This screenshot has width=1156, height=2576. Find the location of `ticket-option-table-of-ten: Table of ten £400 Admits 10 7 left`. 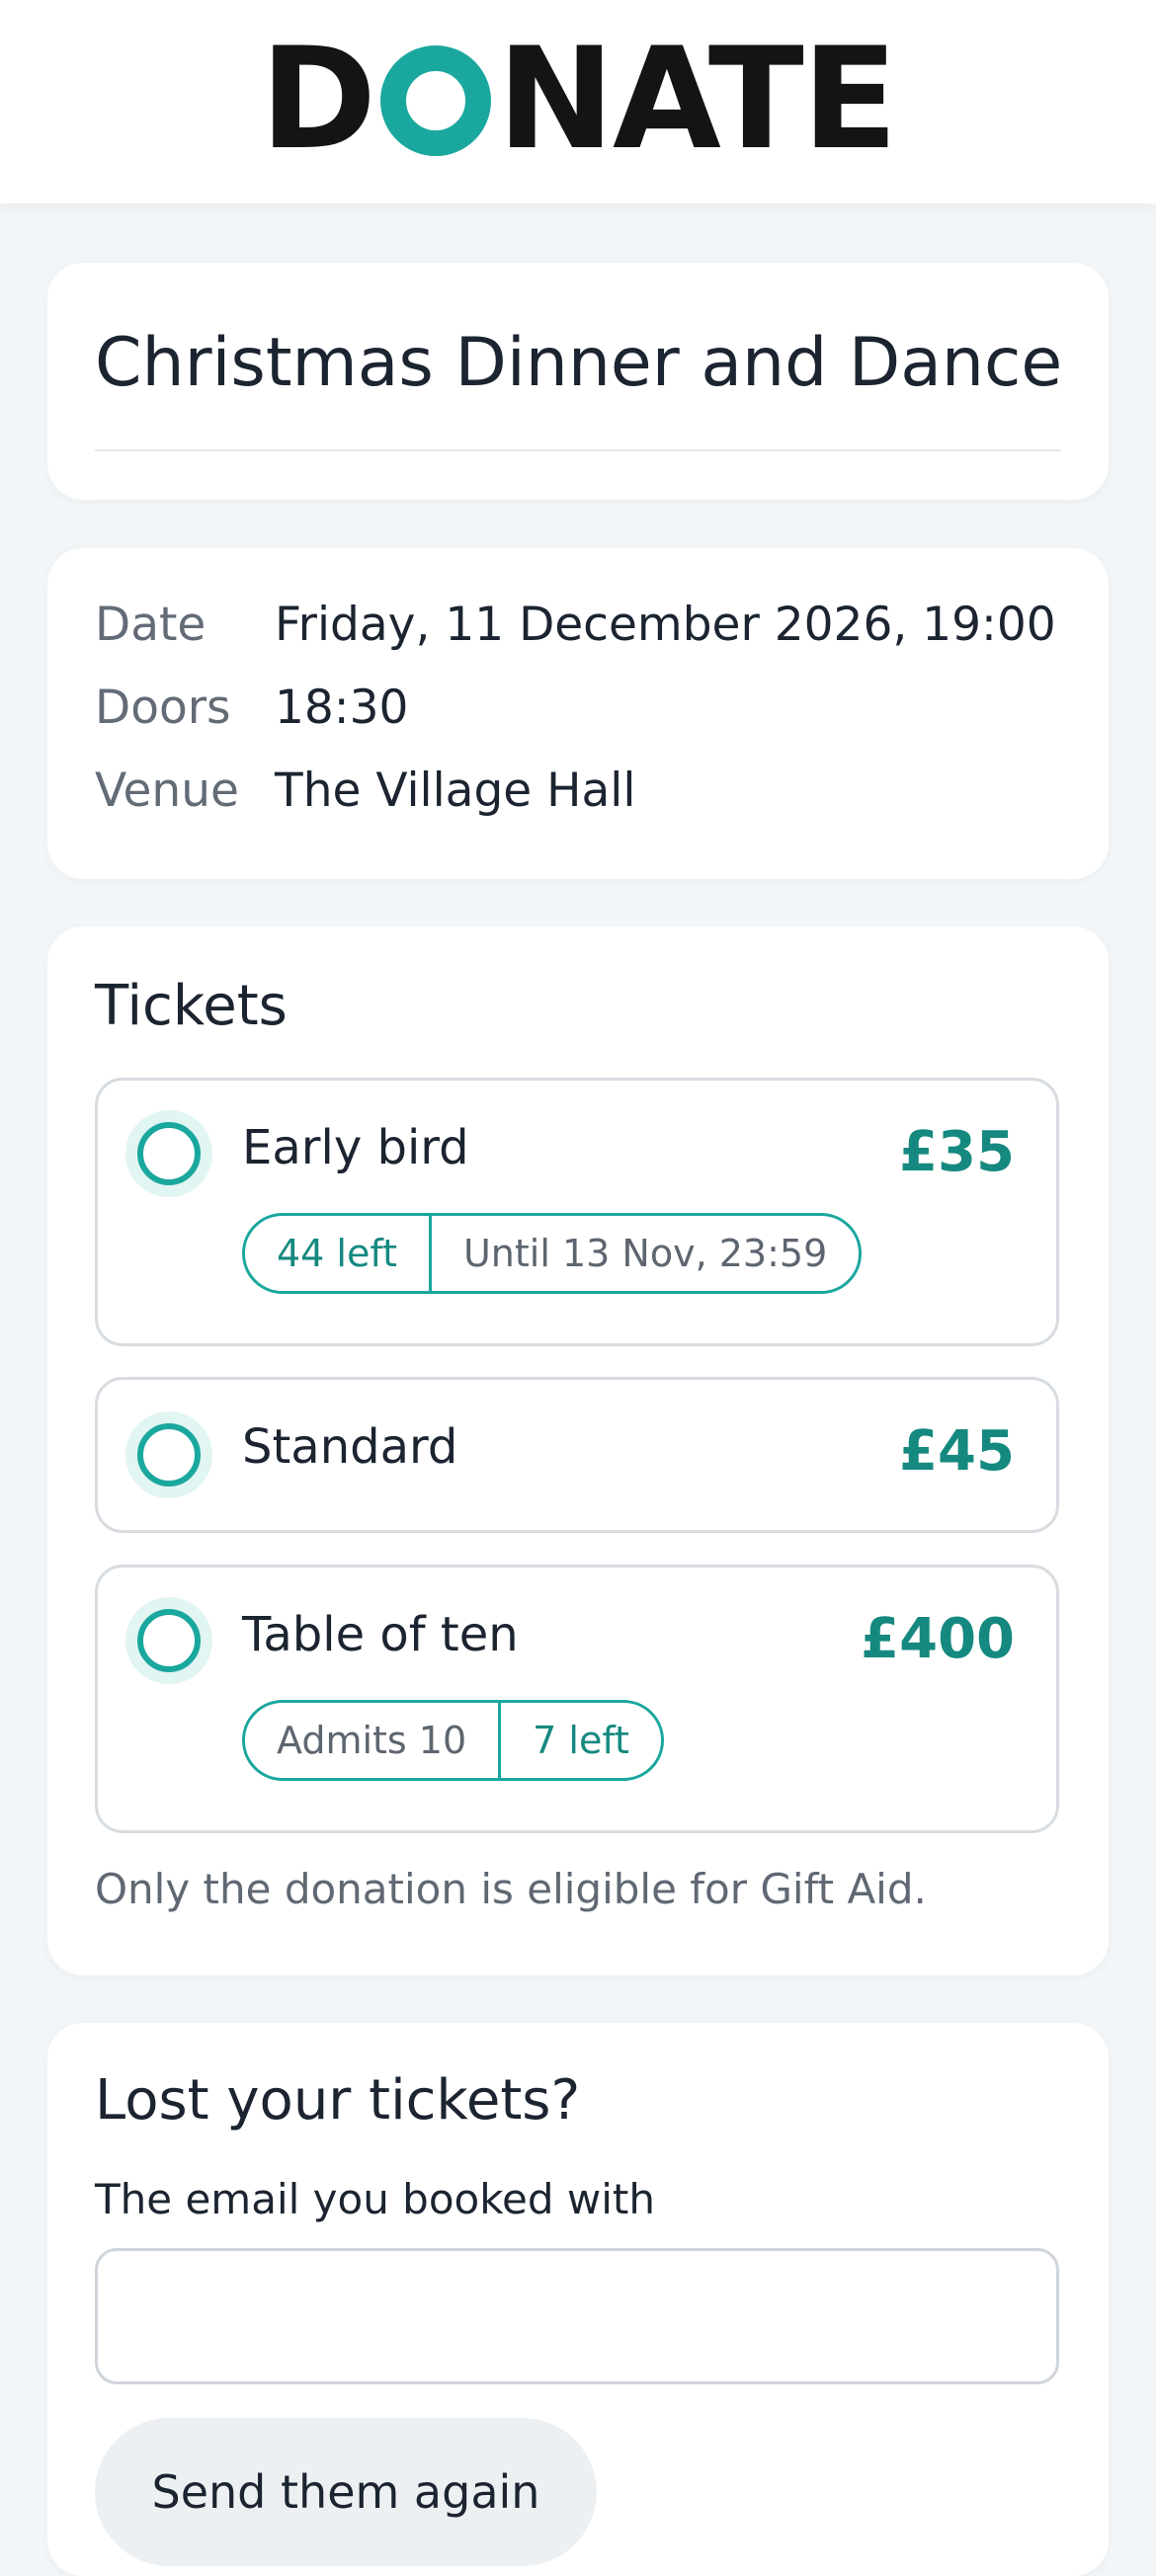

ticket-option-table-of-ten: Table of ten £400 Admits 10 7 left is located at coordinates (577, 1699).